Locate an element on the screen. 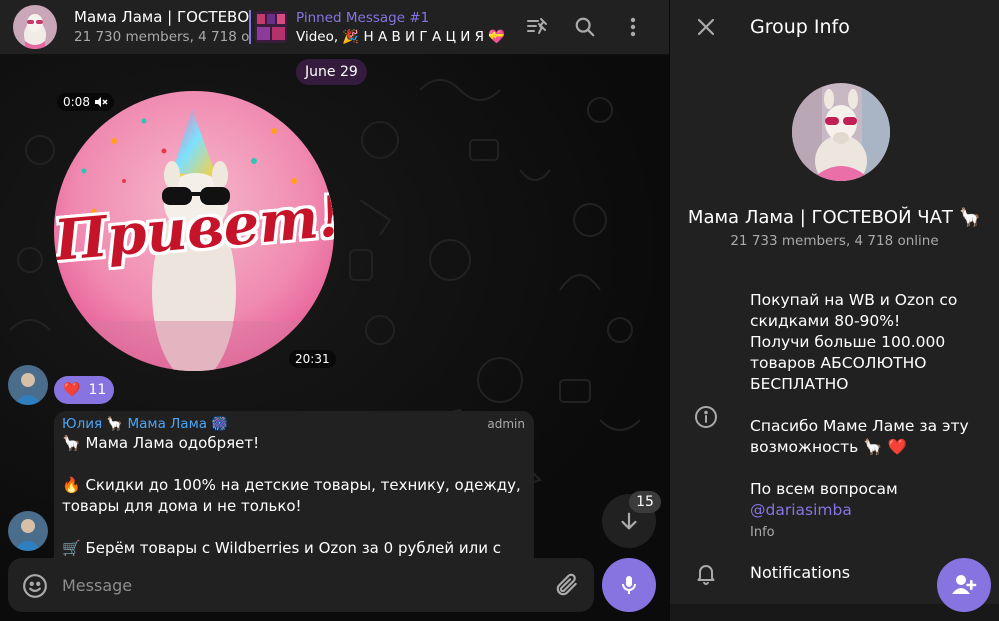  video-duration: 0:08 is located at coordinates (85, 102).